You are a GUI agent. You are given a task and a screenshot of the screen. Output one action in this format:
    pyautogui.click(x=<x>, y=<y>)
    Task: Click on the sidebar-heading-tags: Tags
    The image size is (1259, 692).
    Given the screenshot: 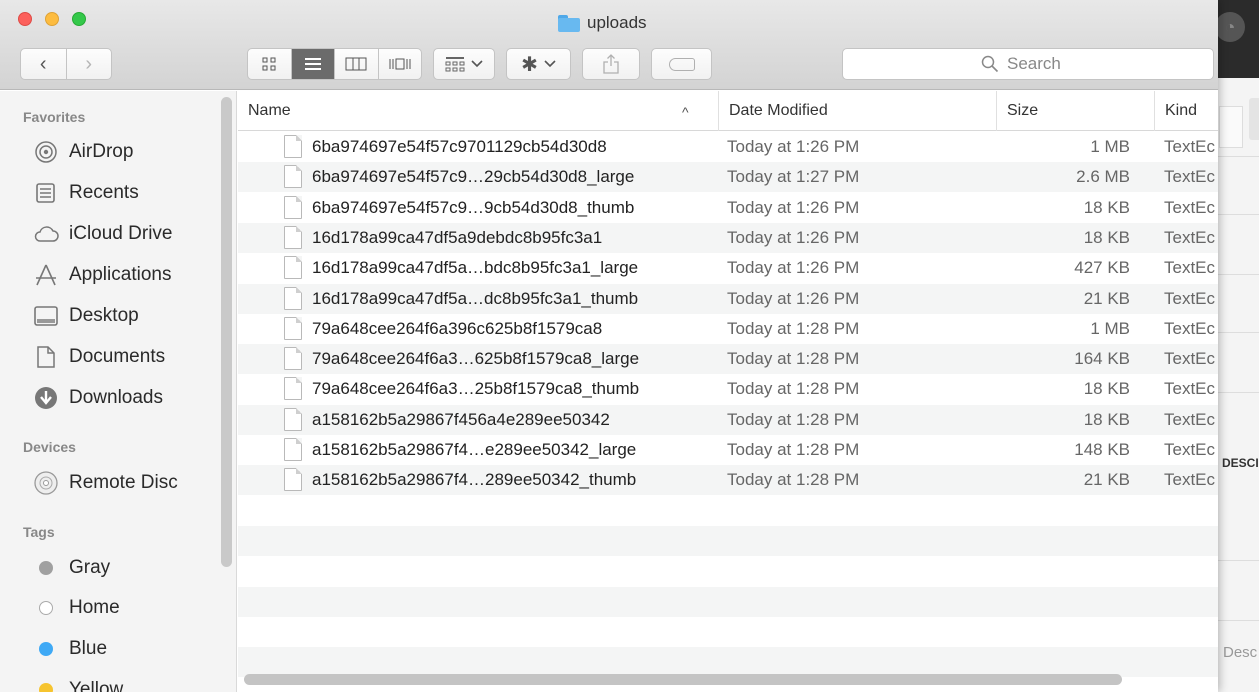 What is the action you would take?
    pyautogui.click(x=39, y=532)
    